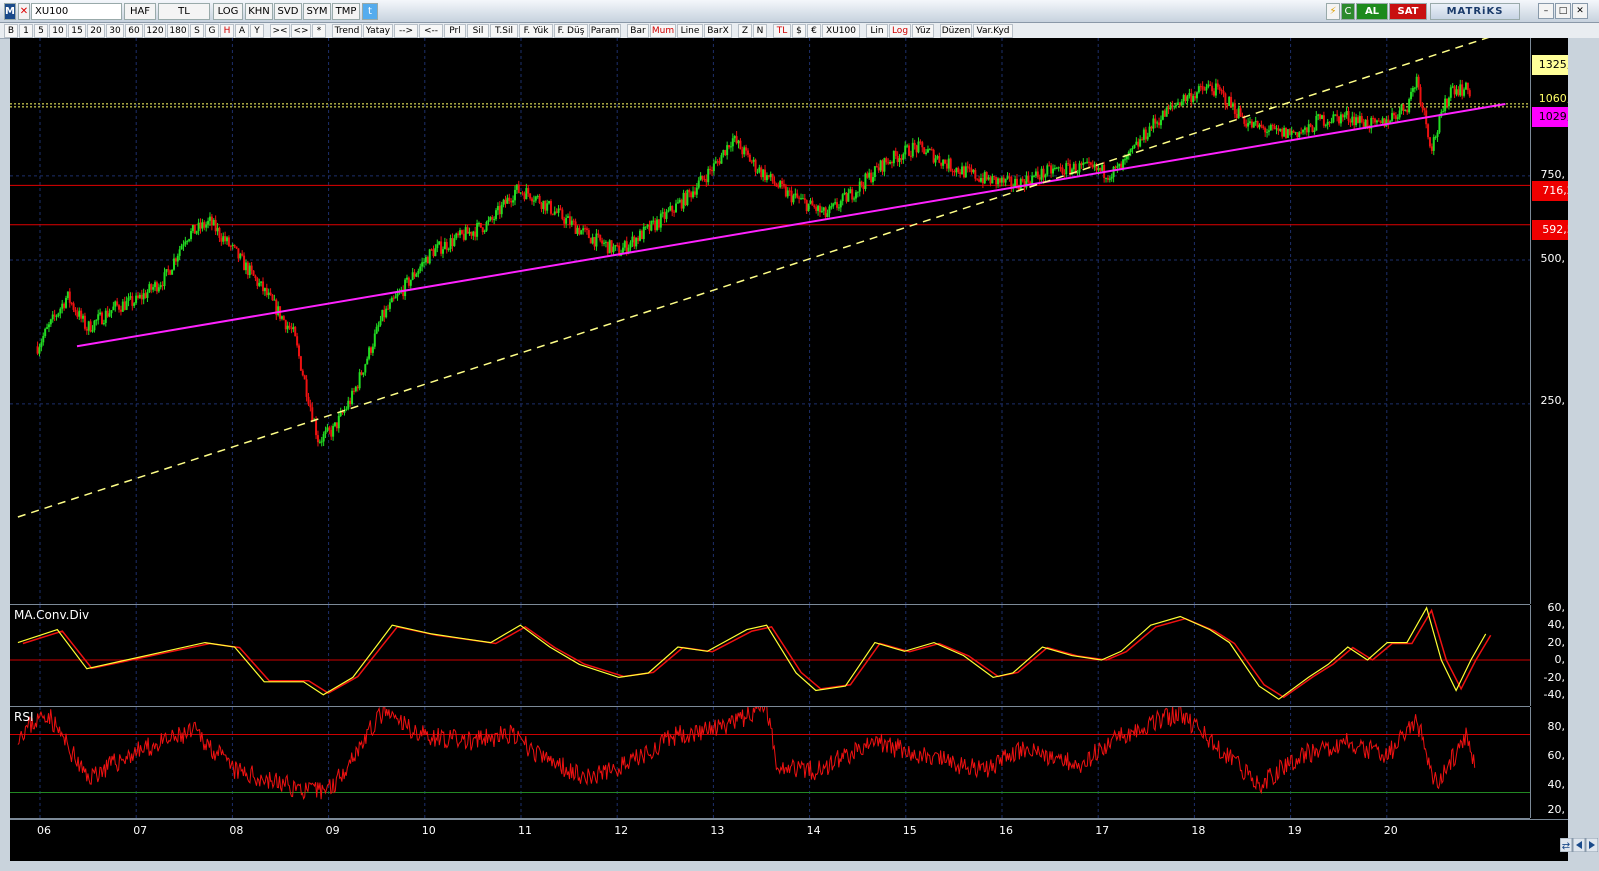 The height and width of the screenshot is (871, 1599). What do you see at coordinates (76, 11) in the screenshot?
I see `symbol-field: XU100` at bounding box center [76, 11].